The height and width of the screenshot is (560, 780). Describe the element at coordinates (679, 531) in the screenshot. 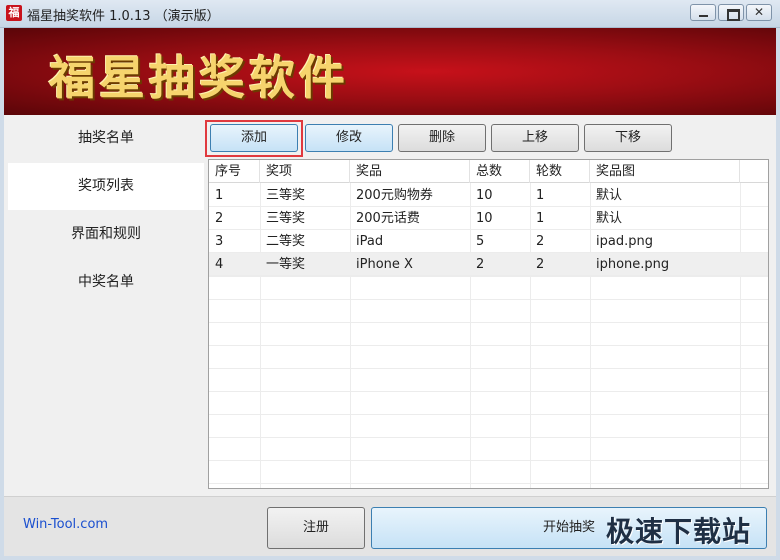

I see `watermark-text: 极速下载站` at that location.